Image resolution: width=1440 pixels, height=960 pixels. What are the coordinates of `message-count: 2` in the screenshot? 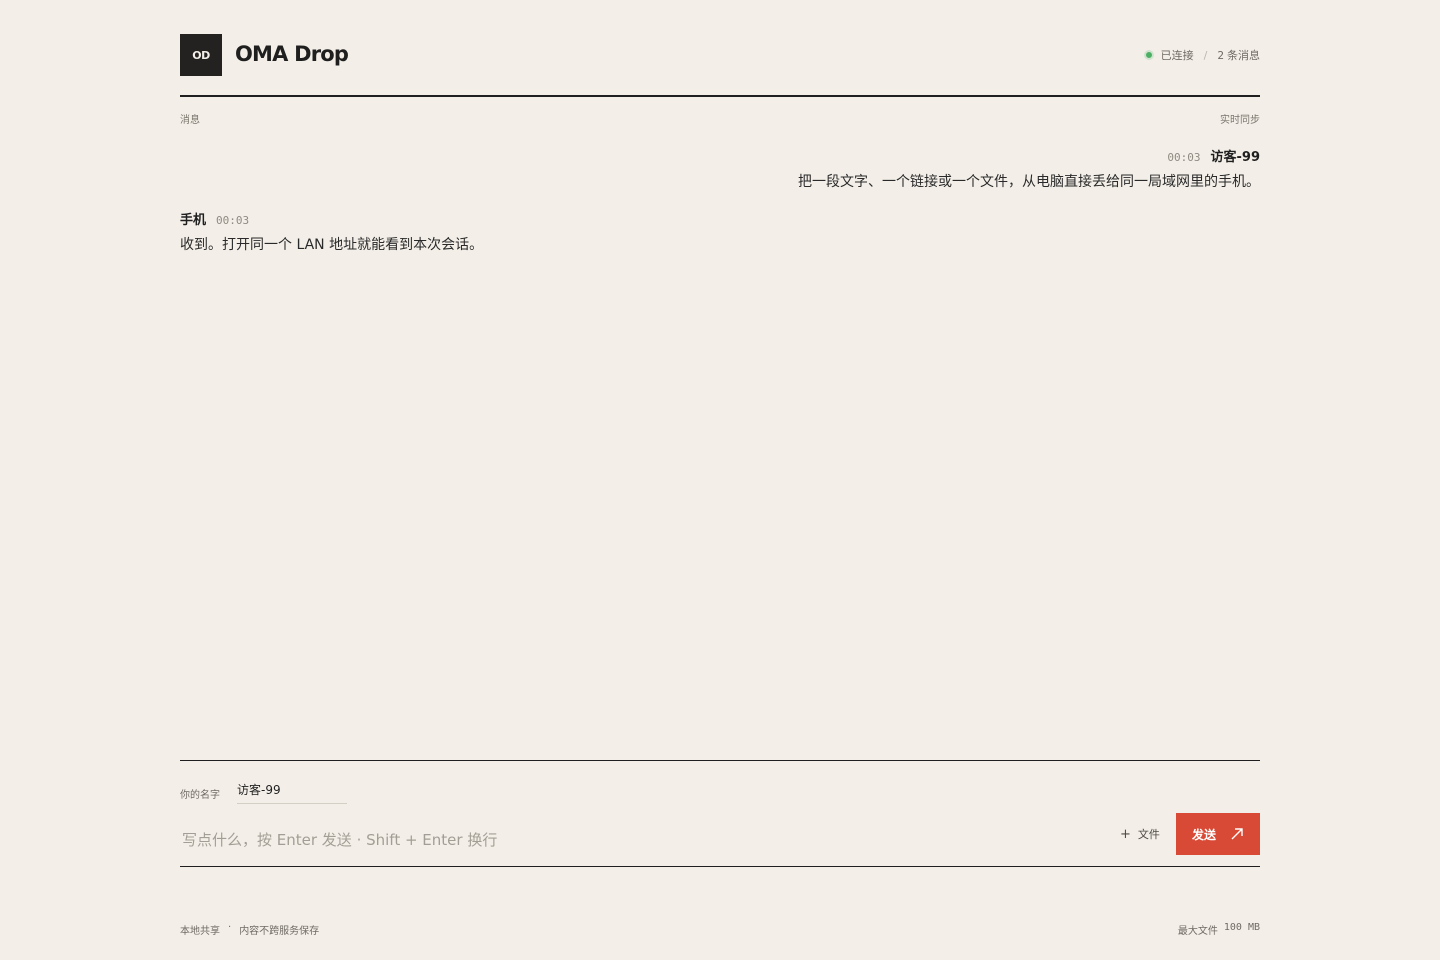 It's located at (1220, 55).